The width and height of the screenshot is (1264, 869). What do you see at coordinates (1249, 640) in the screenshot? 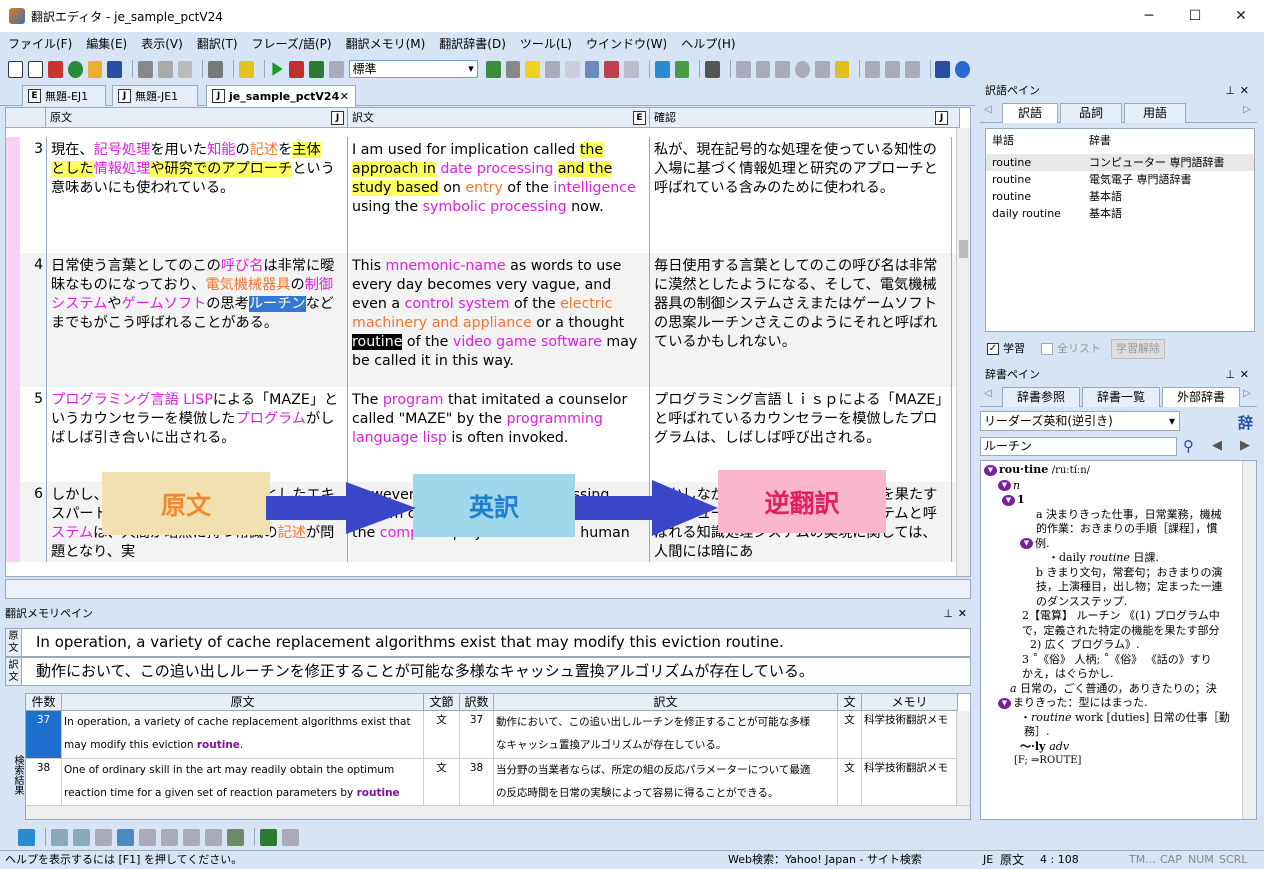
I see `dict-scrollbar` at bounding box center [1249, 640].